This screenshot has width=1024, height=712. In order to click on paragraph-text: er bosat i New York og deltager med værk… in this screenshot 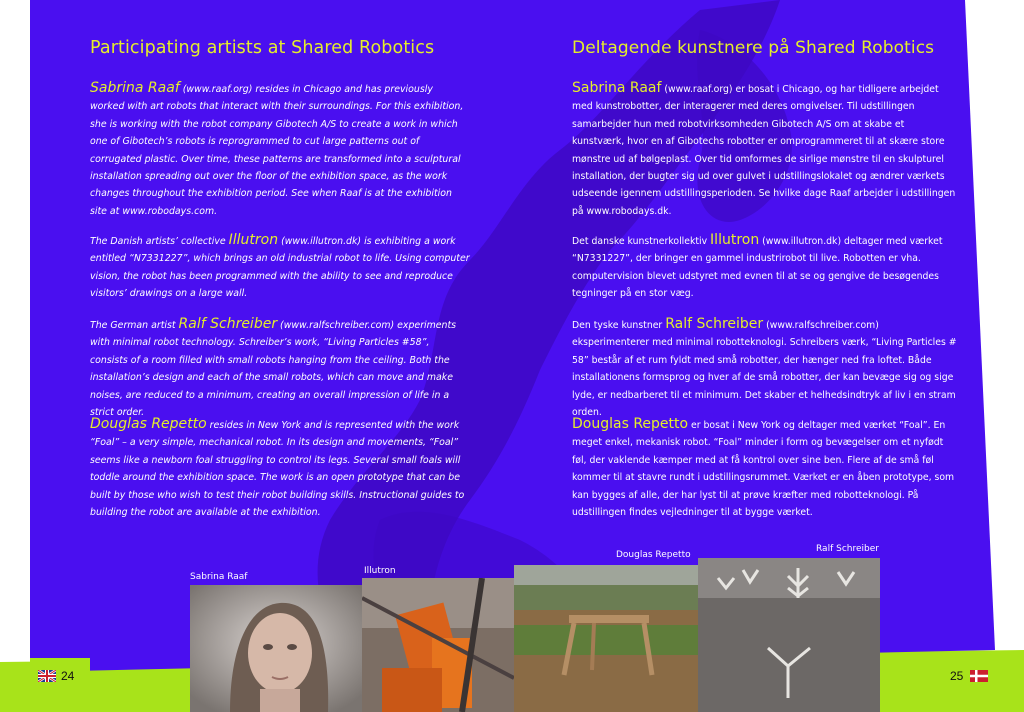, I will do `click(763, 469)`.